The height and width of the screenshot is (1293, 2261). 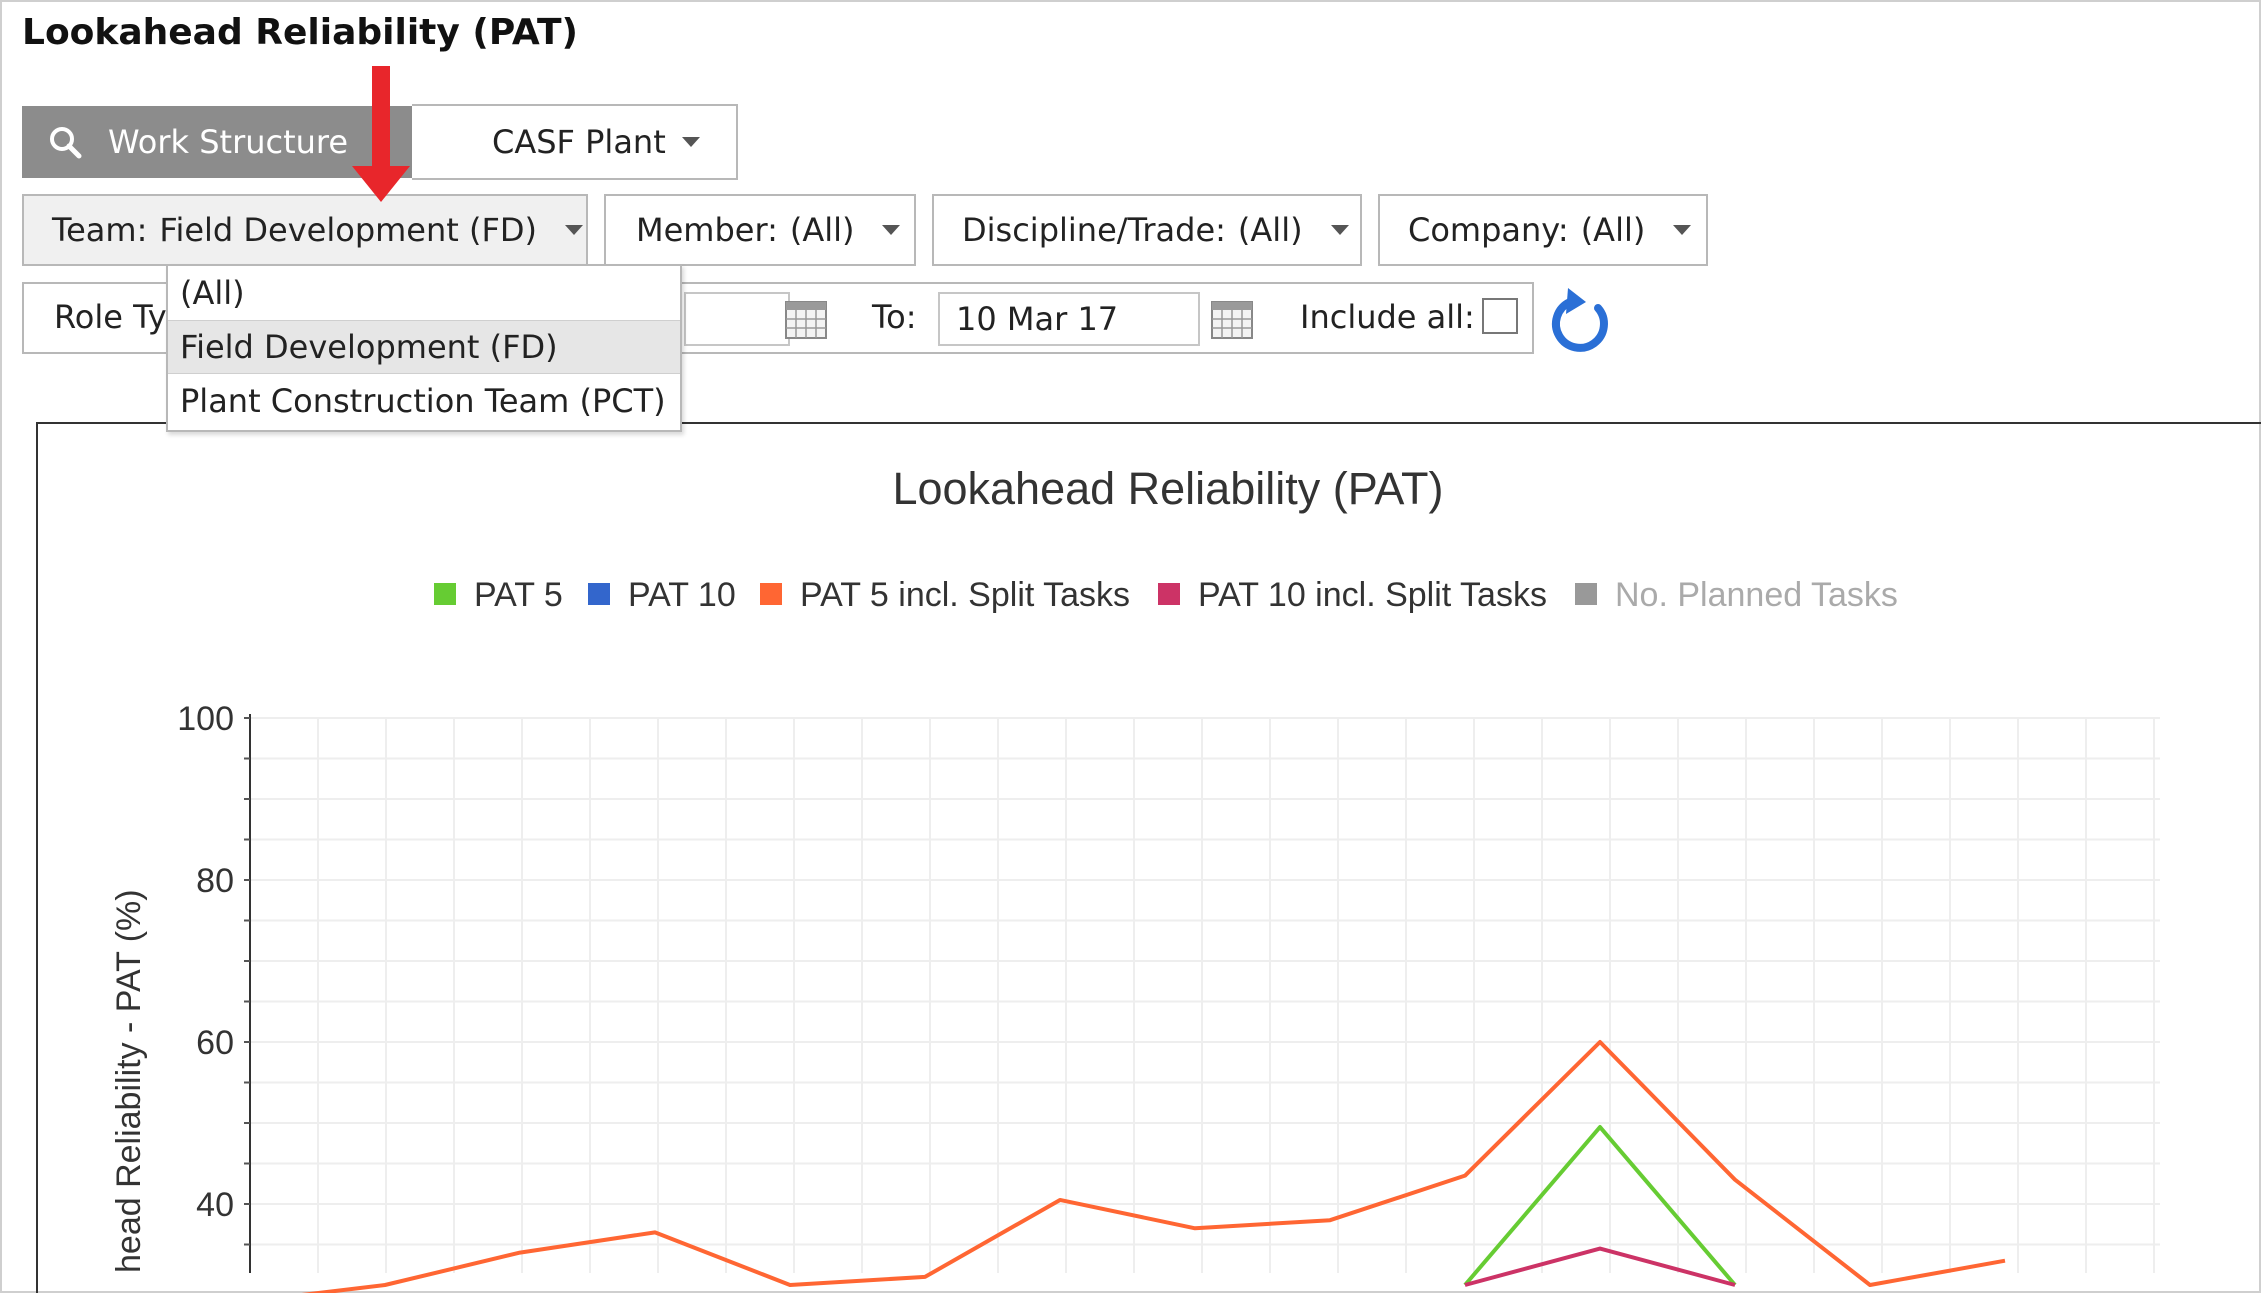 I want to click on to-date-input: 10 Mar 17, so click(x=1069, y=319).